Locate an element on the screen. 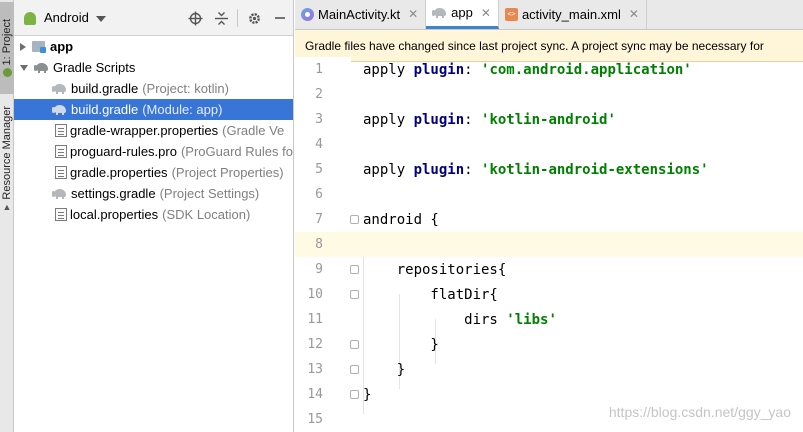 The width and height of the screenshot is (803, 432). tree-item-label: settings.gradle is located at coordinates (113, 193).